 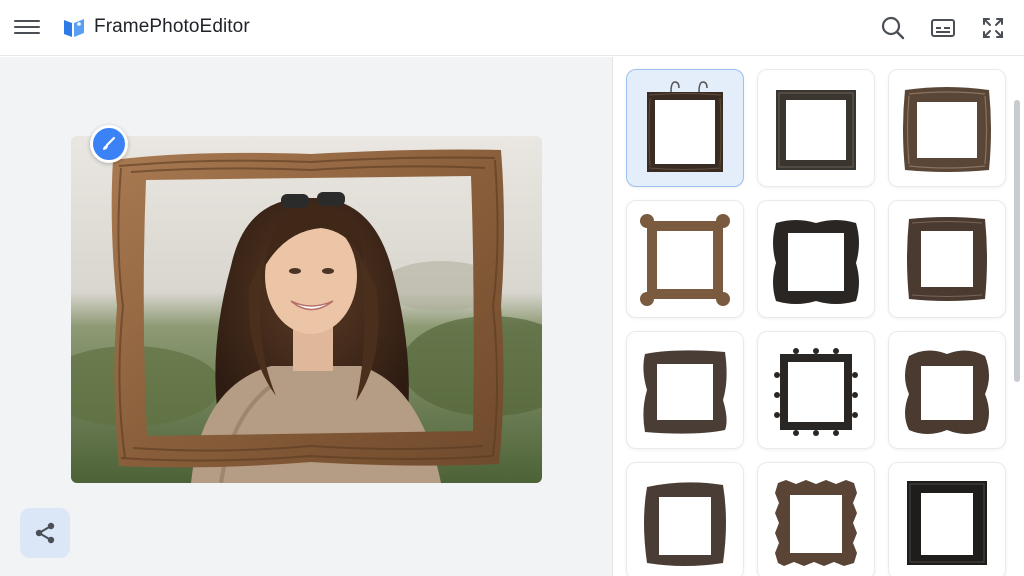 I want to click on gallery-scrollbar, so click(x=1017, y=241).